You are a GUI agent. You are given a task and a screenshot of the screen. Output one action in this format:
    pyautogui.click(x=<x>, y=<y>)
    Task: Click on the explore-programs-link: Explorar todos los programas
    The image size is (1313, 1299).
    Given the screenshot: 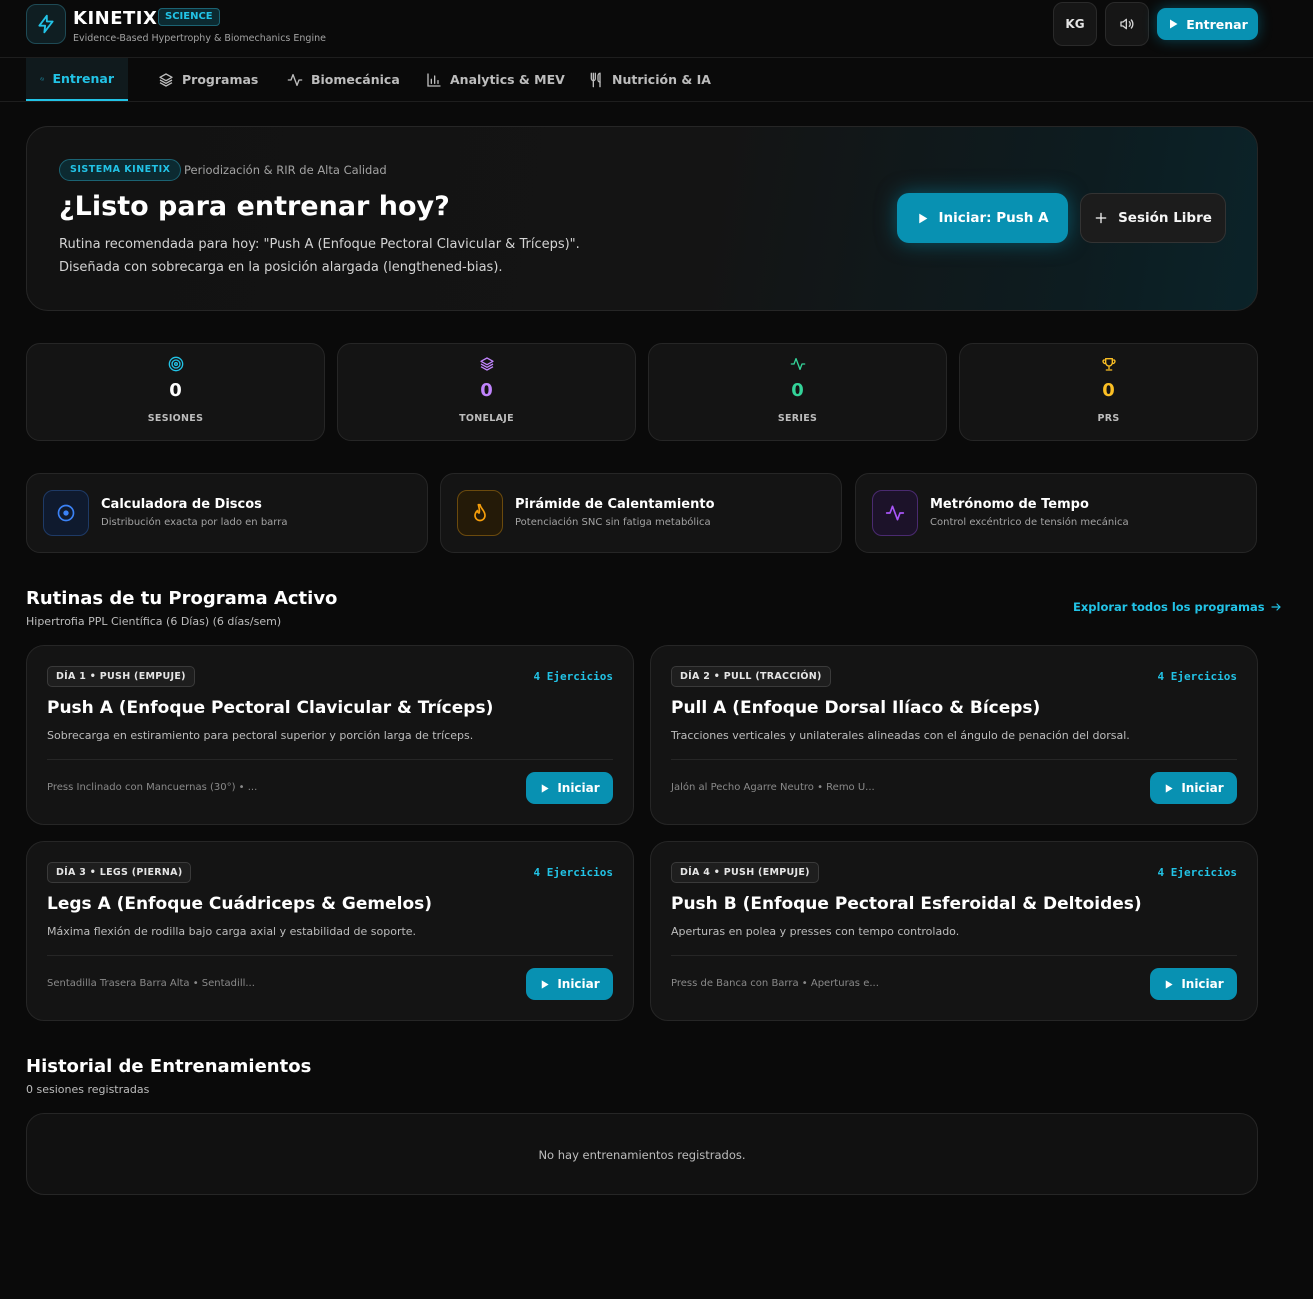 What is the action you would take?
    pyautogui.click(x=1177, y=607)
    